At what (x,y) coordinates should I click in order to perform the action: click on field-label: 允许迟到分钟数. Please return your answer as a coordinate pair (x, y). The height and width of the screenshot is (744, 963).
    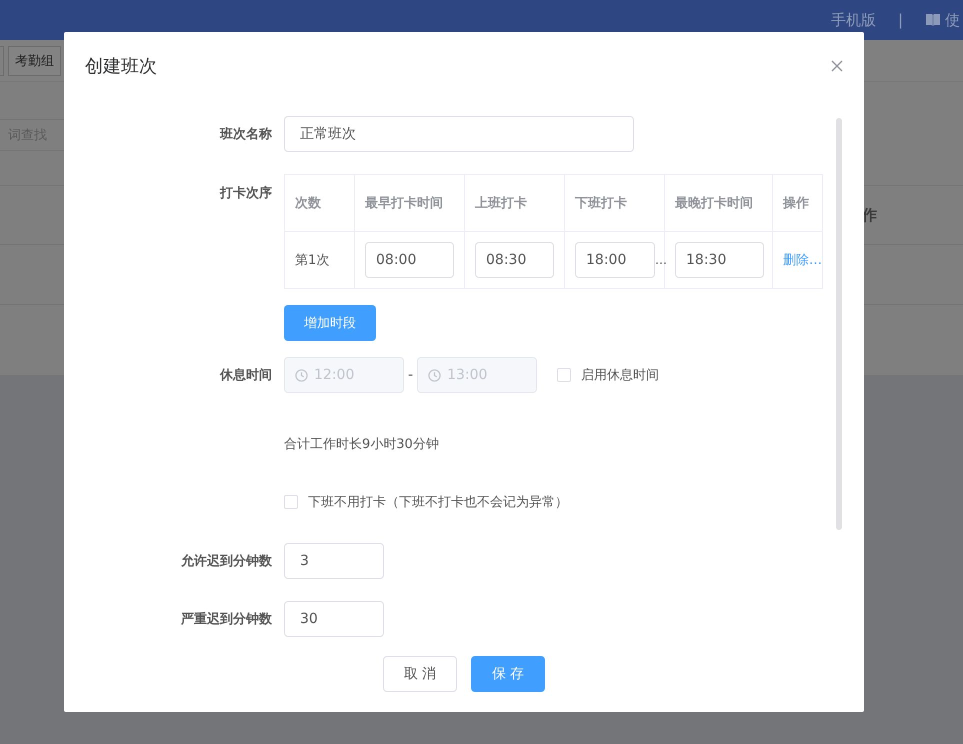
    Looking at the image, I should click on (226, 561).